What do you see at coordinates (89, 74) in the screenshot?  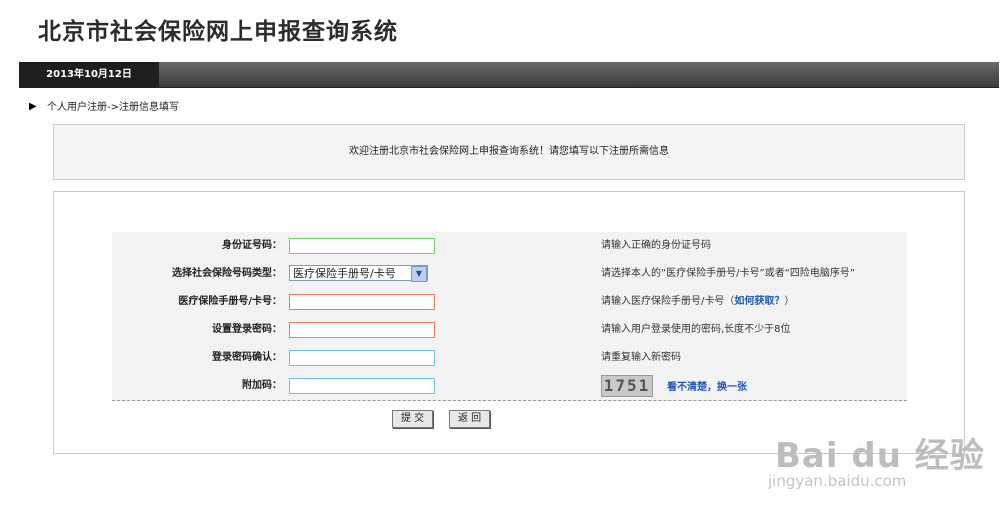 I see `current-date: 2013年10月12日` at bounding box center [89, 74].